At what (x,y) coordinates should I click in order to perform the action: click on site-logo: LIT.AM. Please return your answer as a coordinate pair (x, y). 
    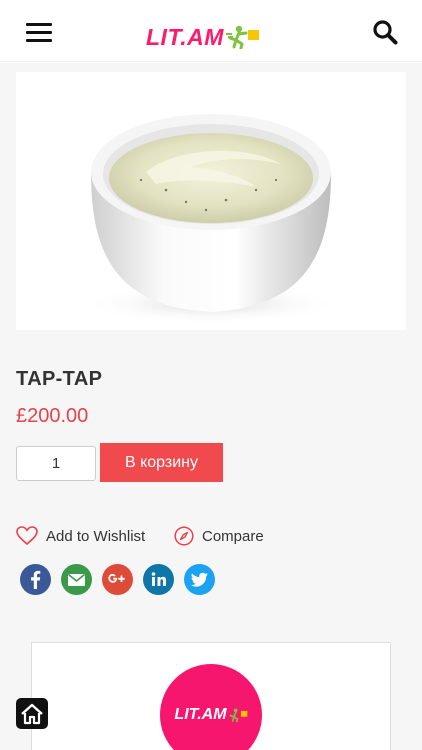
    Looking at the image, I should click on (212, 37).